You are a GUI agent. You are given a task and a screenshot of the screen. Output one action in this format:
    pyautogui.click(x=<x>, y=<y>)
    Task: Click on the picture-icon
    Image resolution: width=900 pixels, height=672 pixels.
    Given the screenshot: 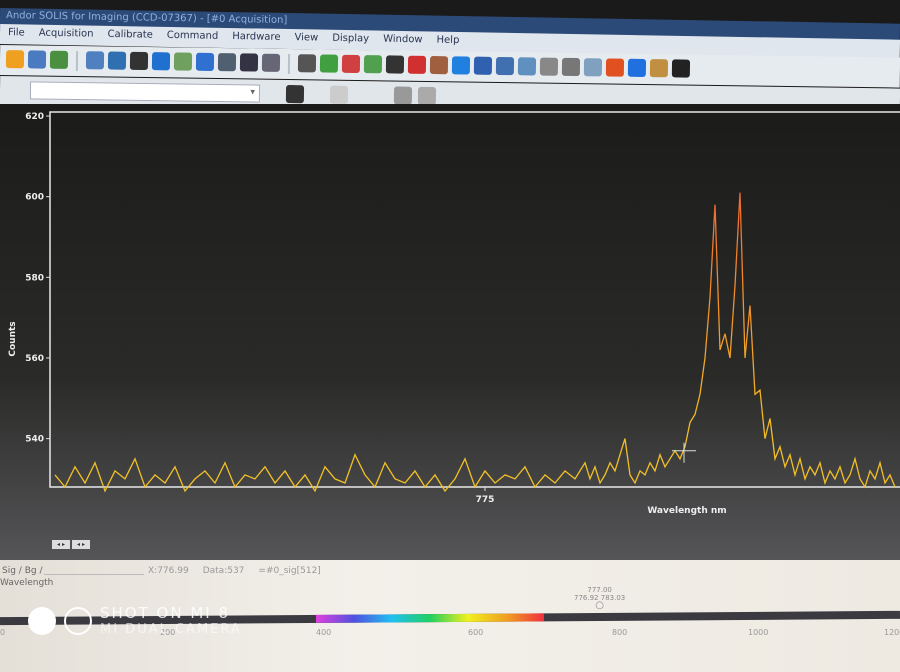 What is the action you would take?
    pyautogui.click(x=527, y=66)
    